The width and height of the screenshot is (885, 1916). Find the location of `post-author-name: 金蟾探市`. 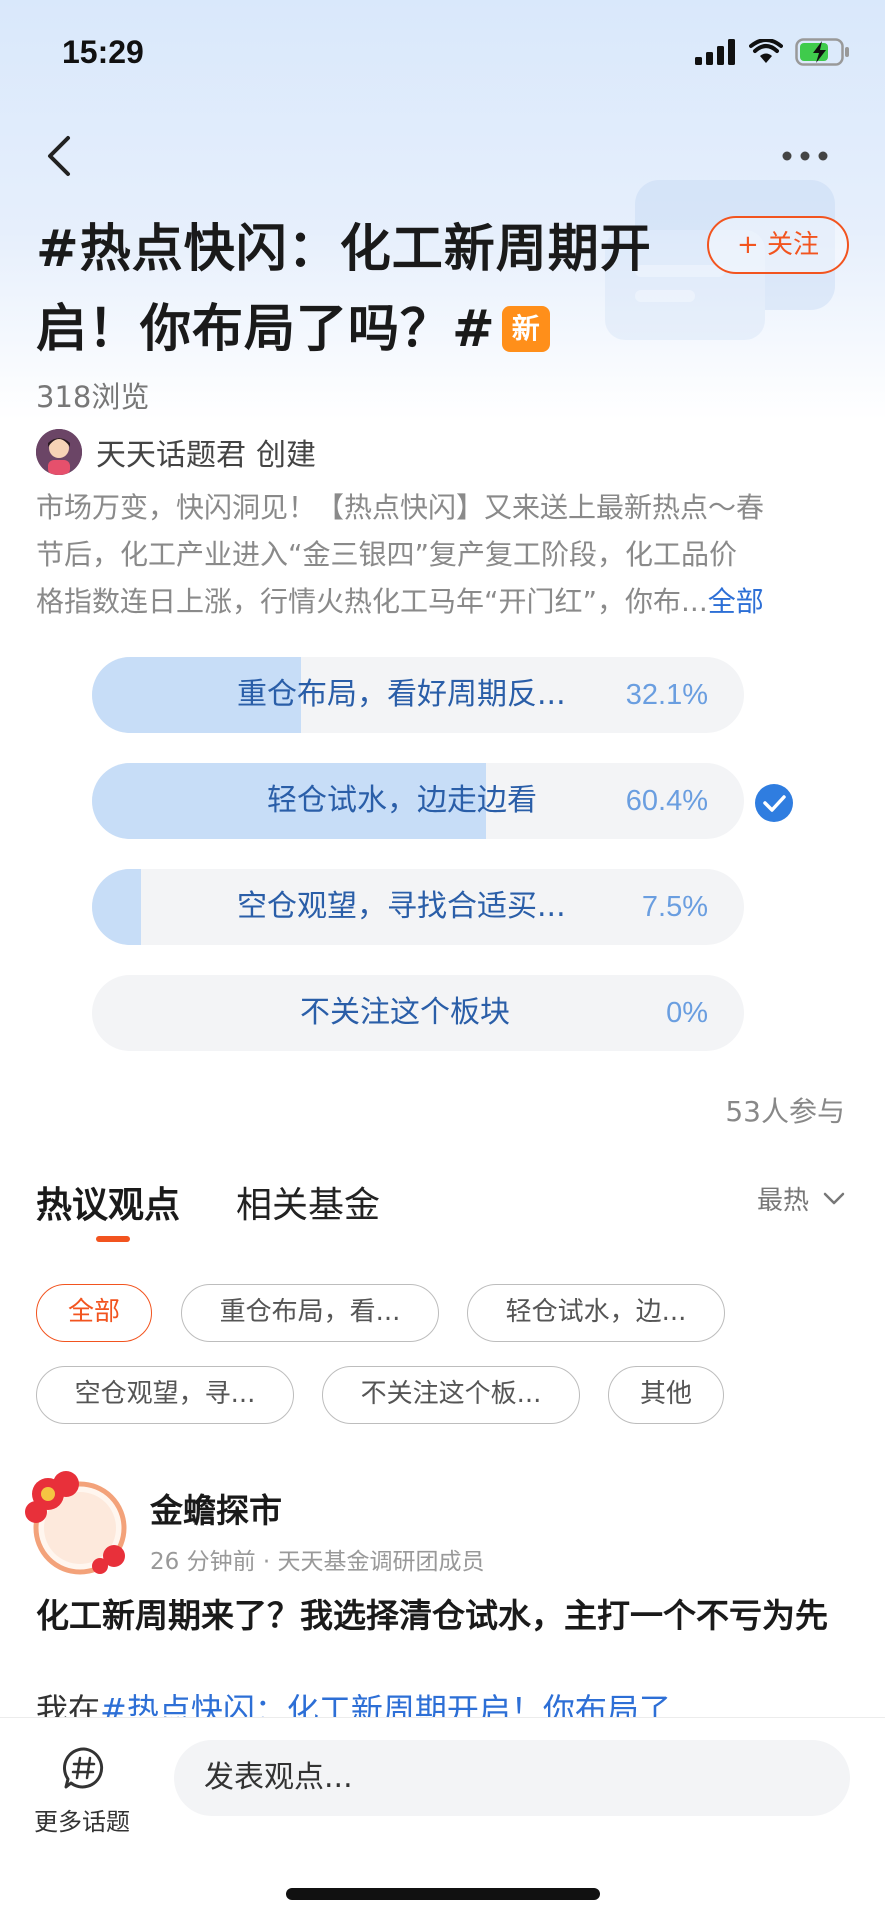

post-author-name: 金蟾探市 is located at coordinates (216, 1508).